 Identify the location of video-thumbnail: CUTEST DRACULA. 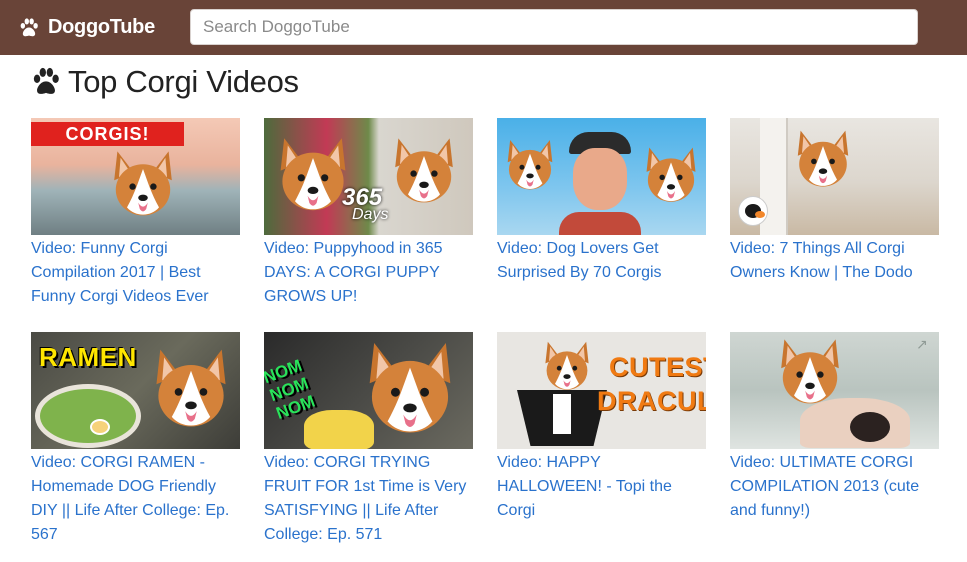
(601, 390).